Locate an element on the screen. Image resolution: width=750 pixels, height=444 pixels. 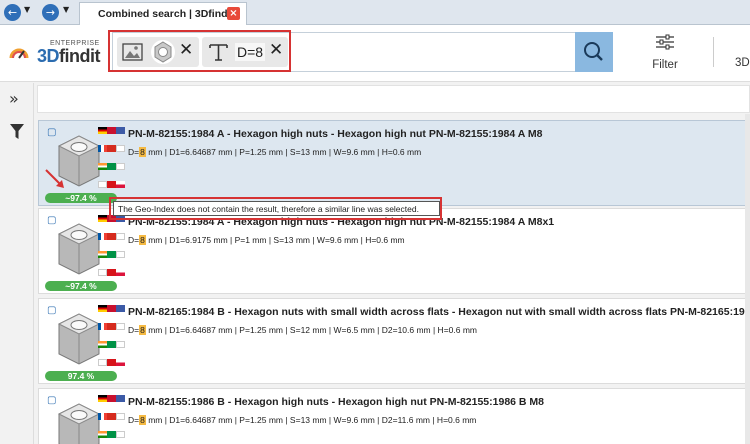
results-toolbar is located at coordinates (393, 99).